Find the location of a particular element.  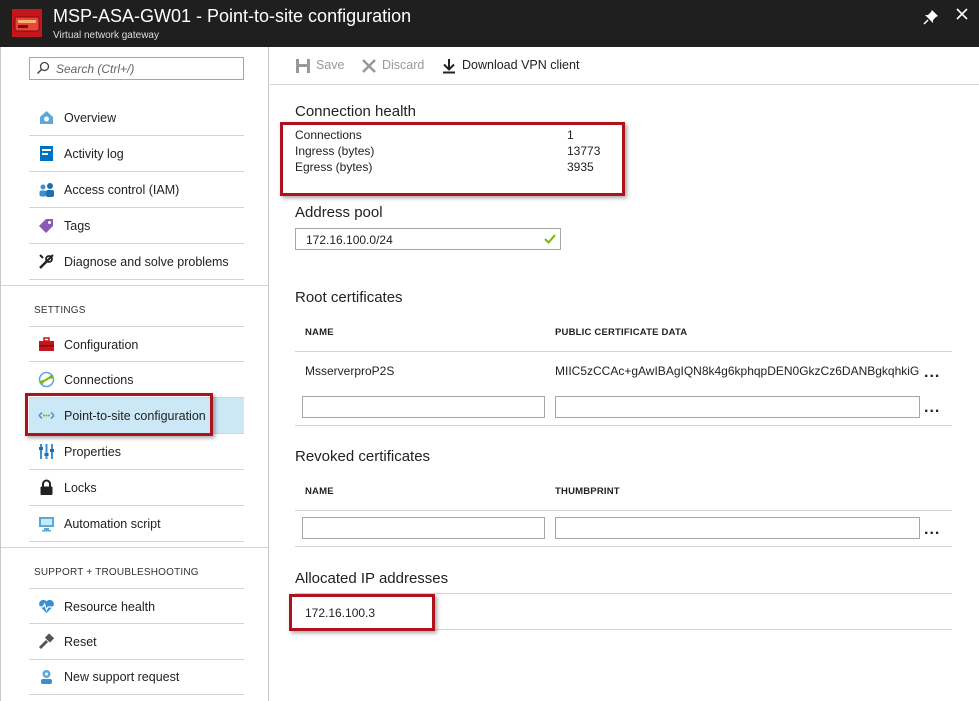

sidebar-item-label: Access control (IAM) is located at coordinates (122, 190).